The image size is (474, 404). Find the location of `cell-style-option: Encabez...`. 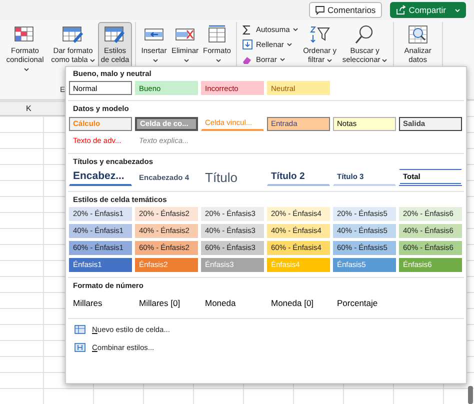

cell-style-option: Encabez... is located at coordinates (100, 177).